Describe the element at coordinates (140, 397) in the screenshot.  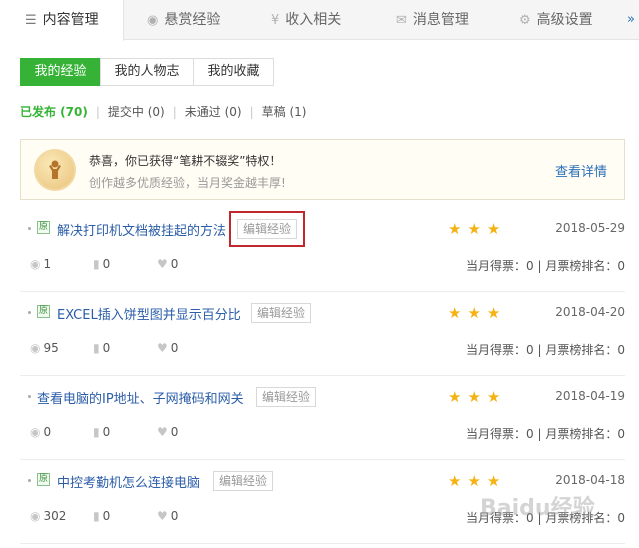
I see `article-title-link: 查看电脑的IP地址、子网掩码和网关` at that location.